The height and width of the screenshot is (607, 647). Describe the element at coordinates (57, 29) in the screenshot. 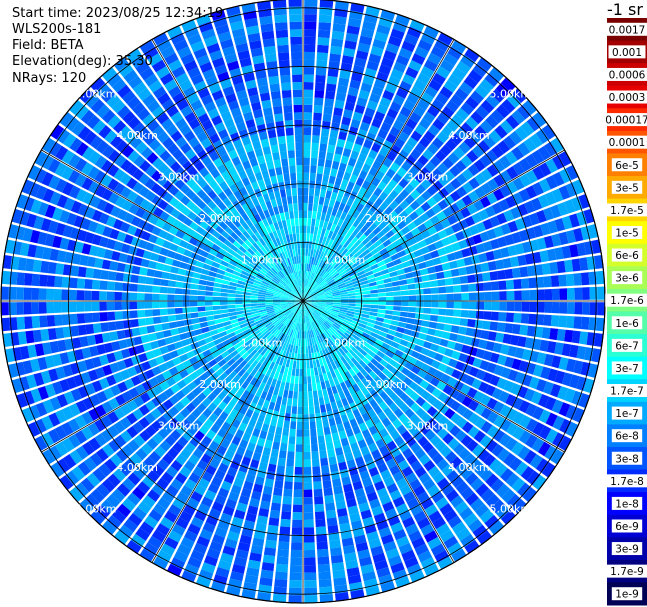

I see `instrument-label: WLS200s-181` at that location.